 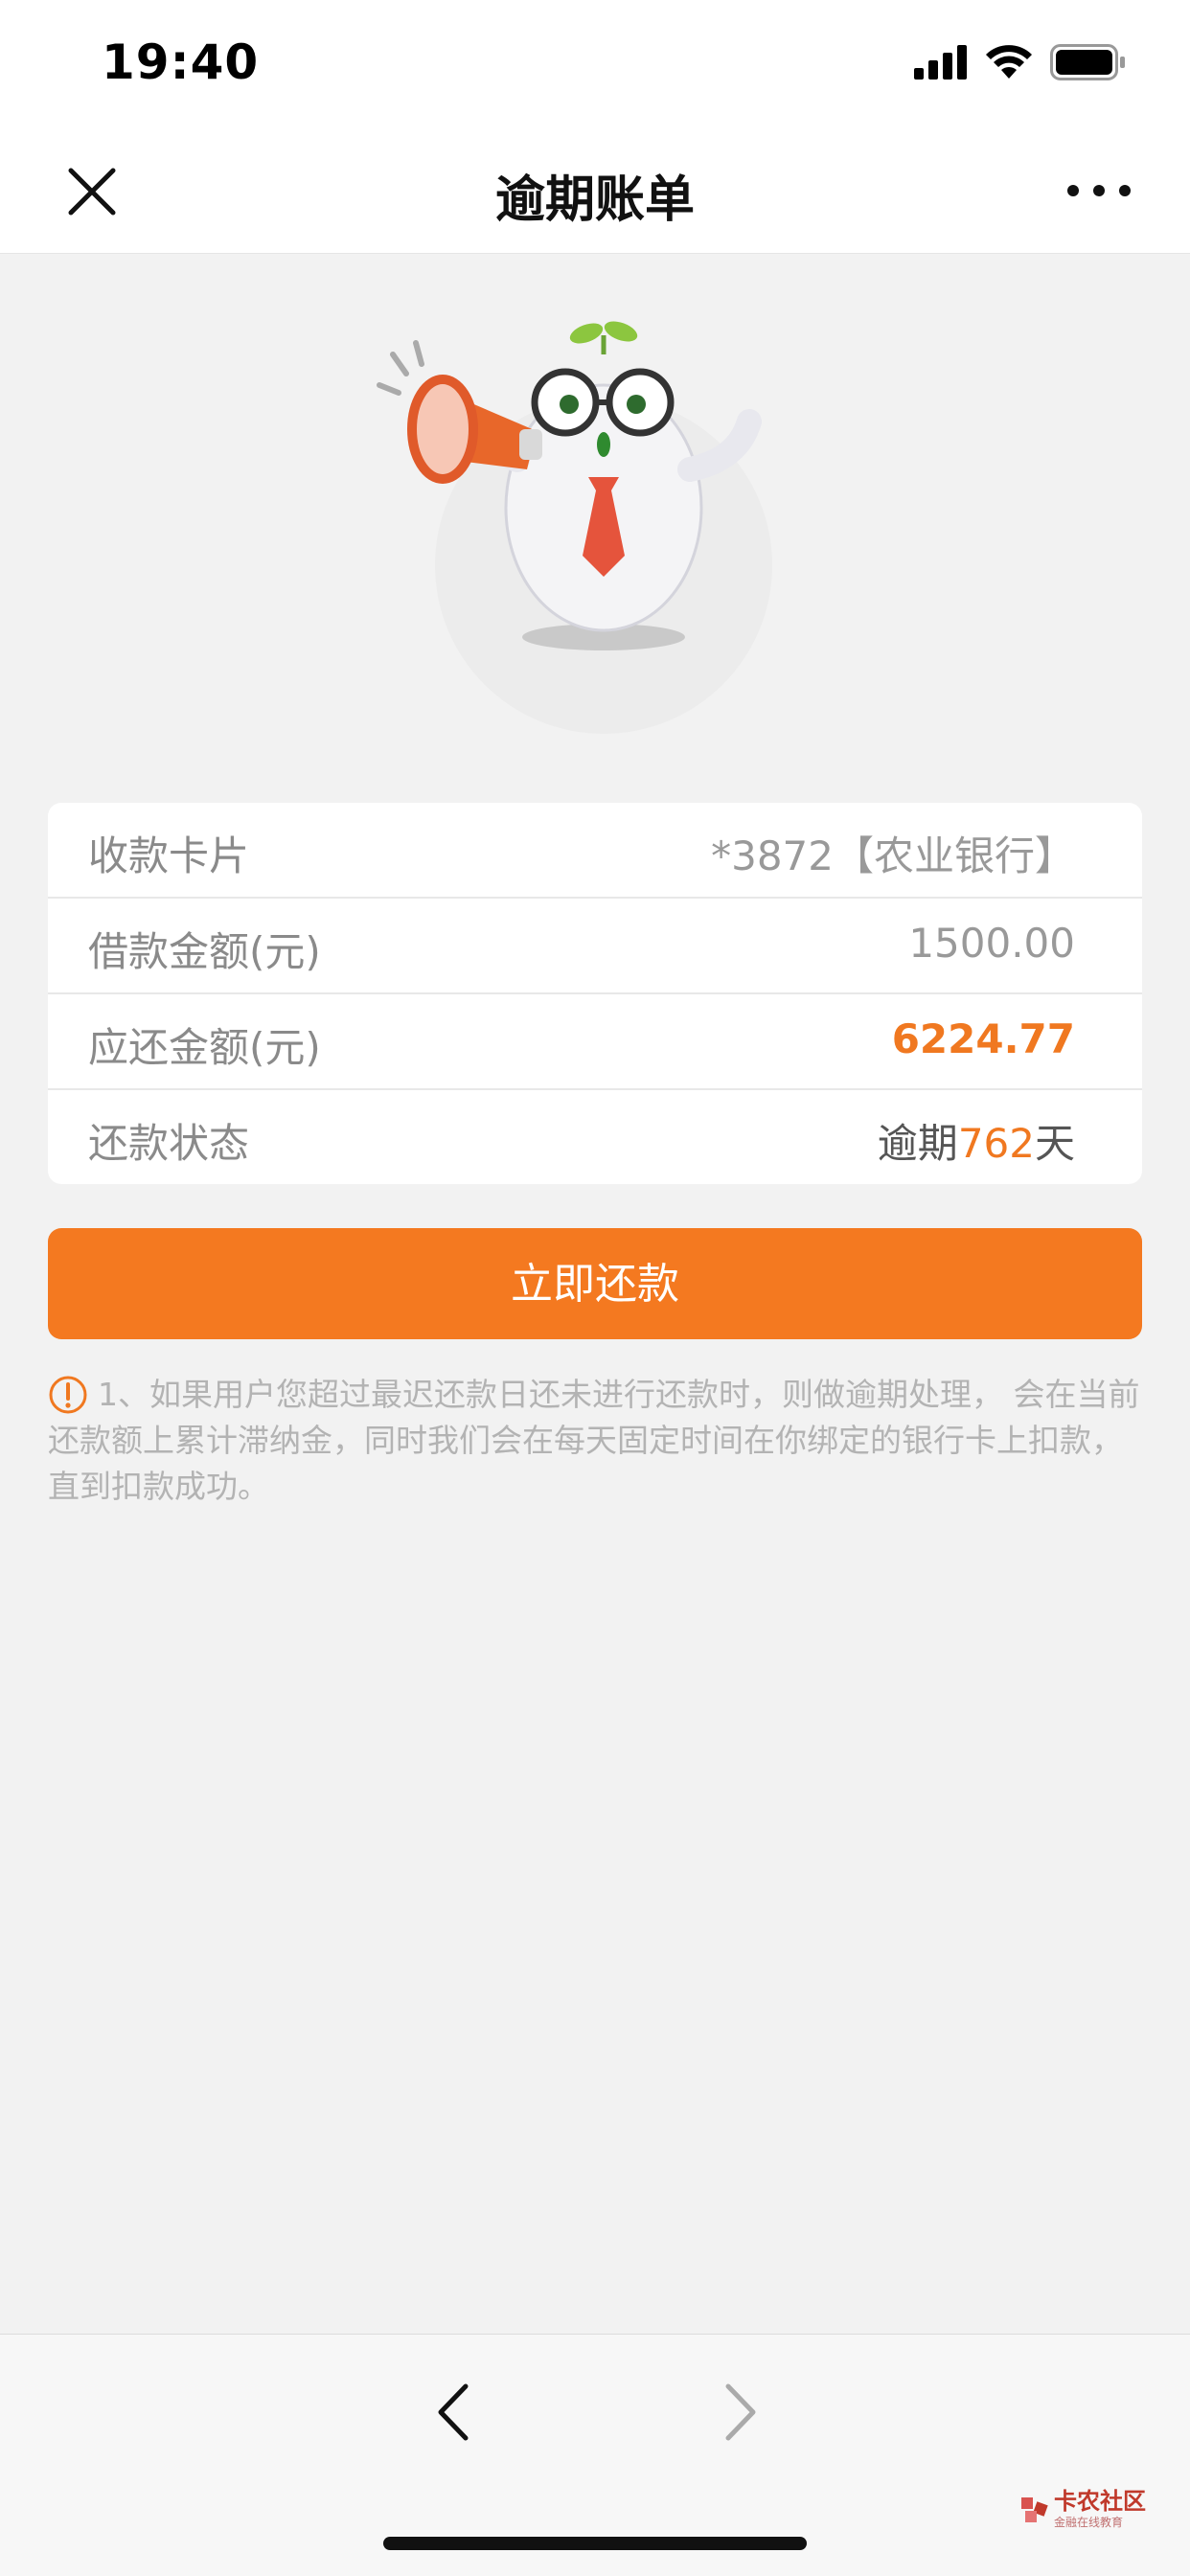 What do you see at coordinates (991, 943) in the screenshot?
I see `row-value: 1500.00` at bounding box center [991, 943].